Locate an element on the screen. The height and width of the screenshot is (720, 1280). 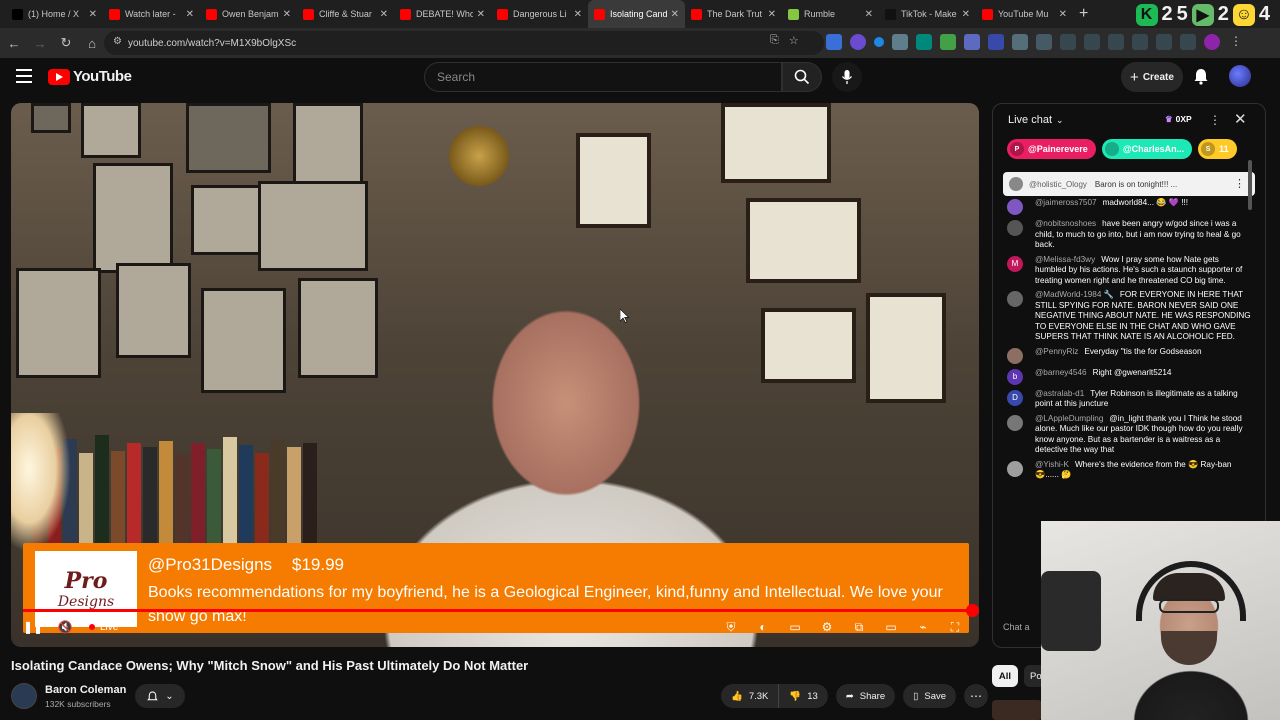
browser-tab: DEBATE! Who ✕ is located at coordinates (442, 14).